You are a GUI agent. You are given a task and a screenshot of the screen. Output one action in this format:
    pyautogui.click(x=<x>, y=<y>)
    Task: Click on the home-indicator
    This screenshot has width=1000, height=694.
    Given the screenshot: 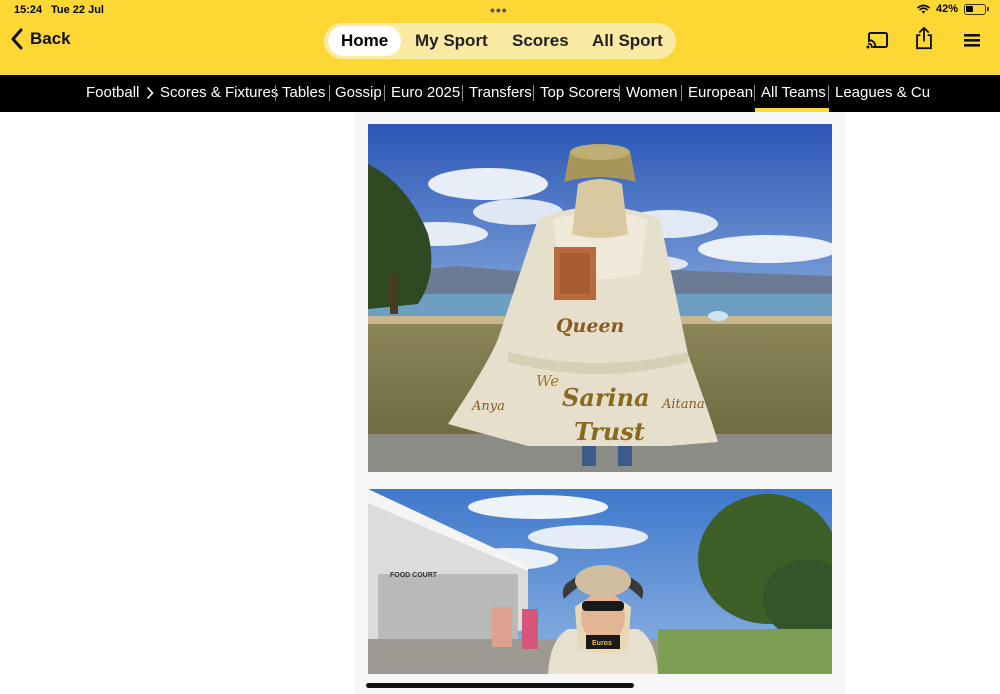 What is the action you would take?
    pyautogui.click(x=500, y=685)
    